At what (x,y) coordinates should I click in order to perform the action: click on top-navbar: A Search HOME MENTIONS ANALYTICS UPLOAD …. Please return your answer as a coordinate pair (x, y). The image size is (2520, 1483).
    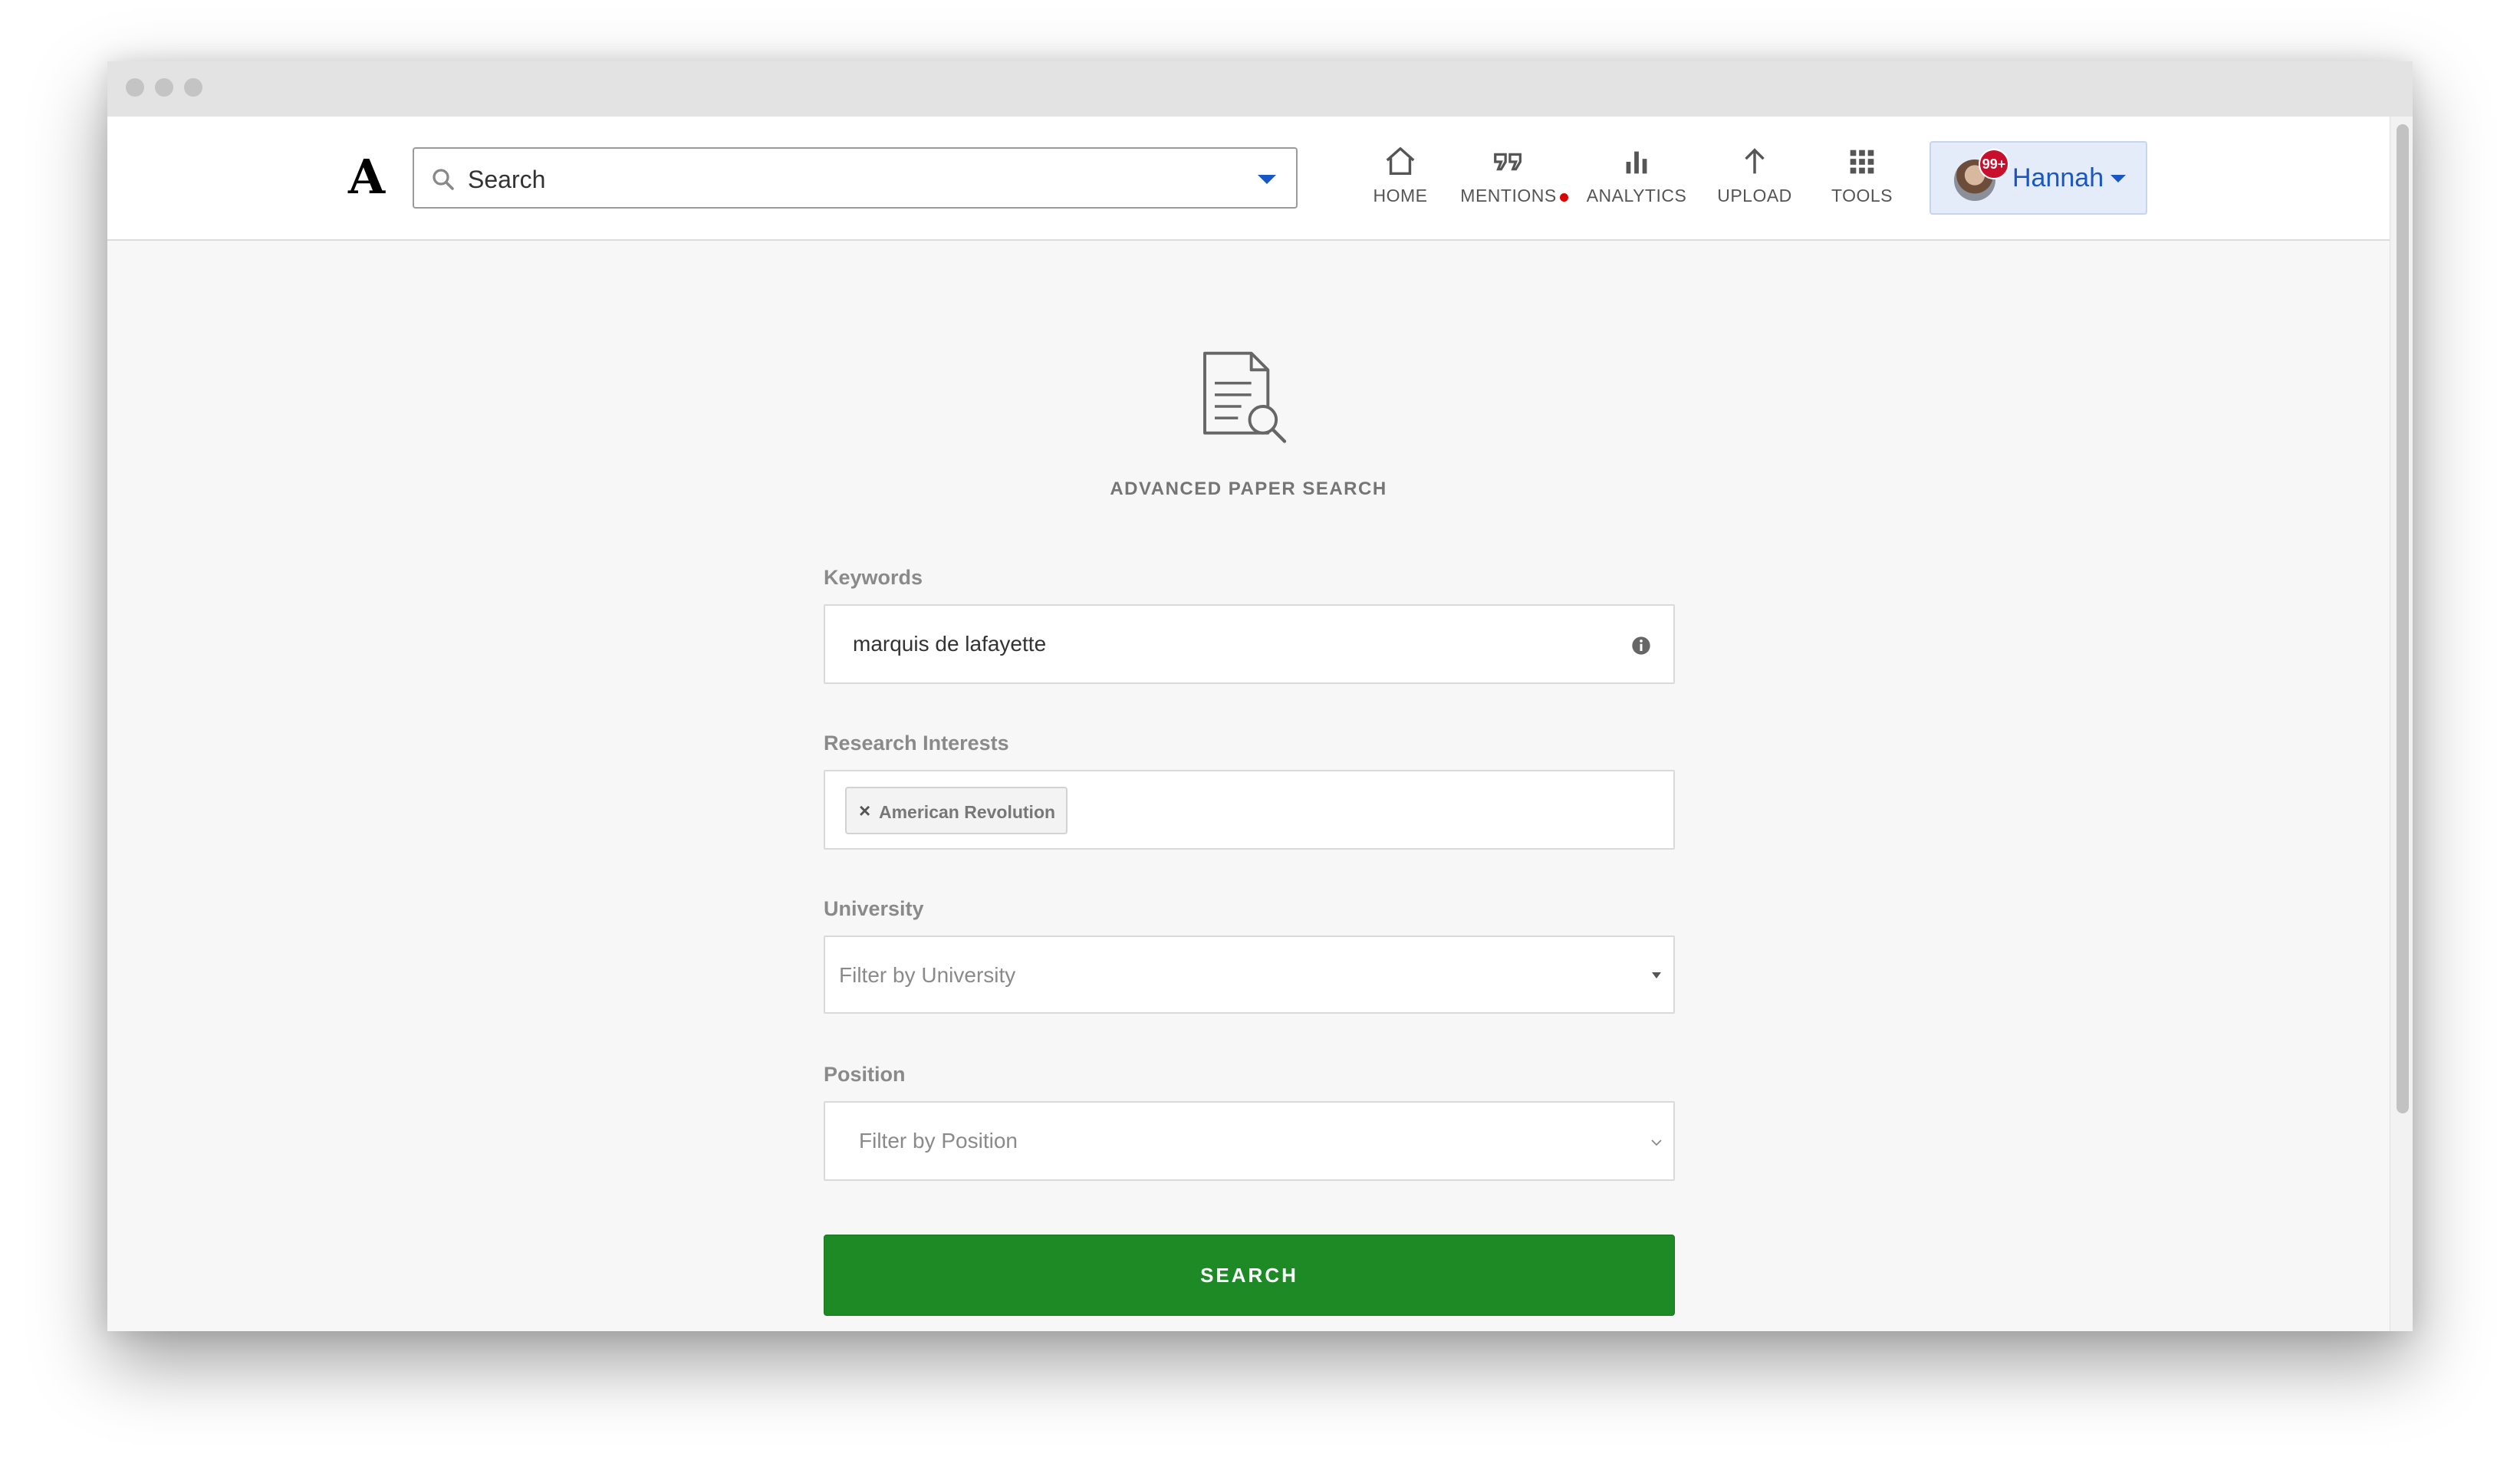
    Looking at the image, I should click on (1248, 179).